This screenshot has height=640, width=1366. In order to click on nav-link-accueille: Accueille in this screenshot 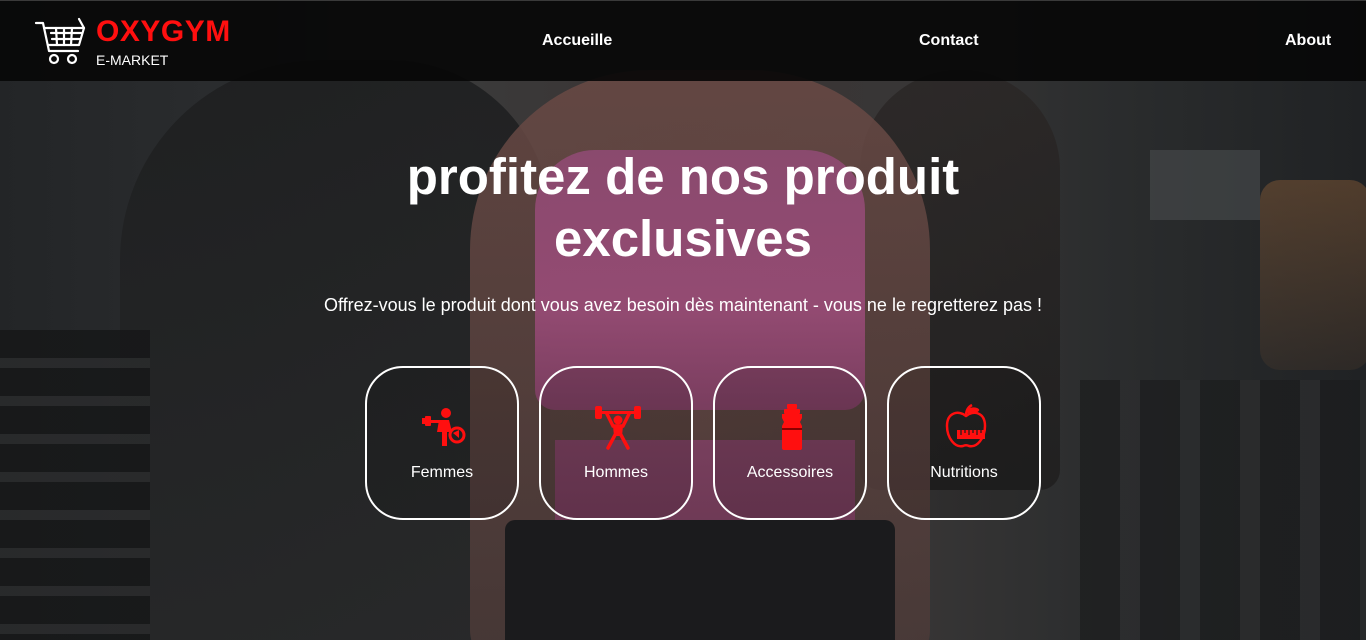, I will do `click(577, 41)`.